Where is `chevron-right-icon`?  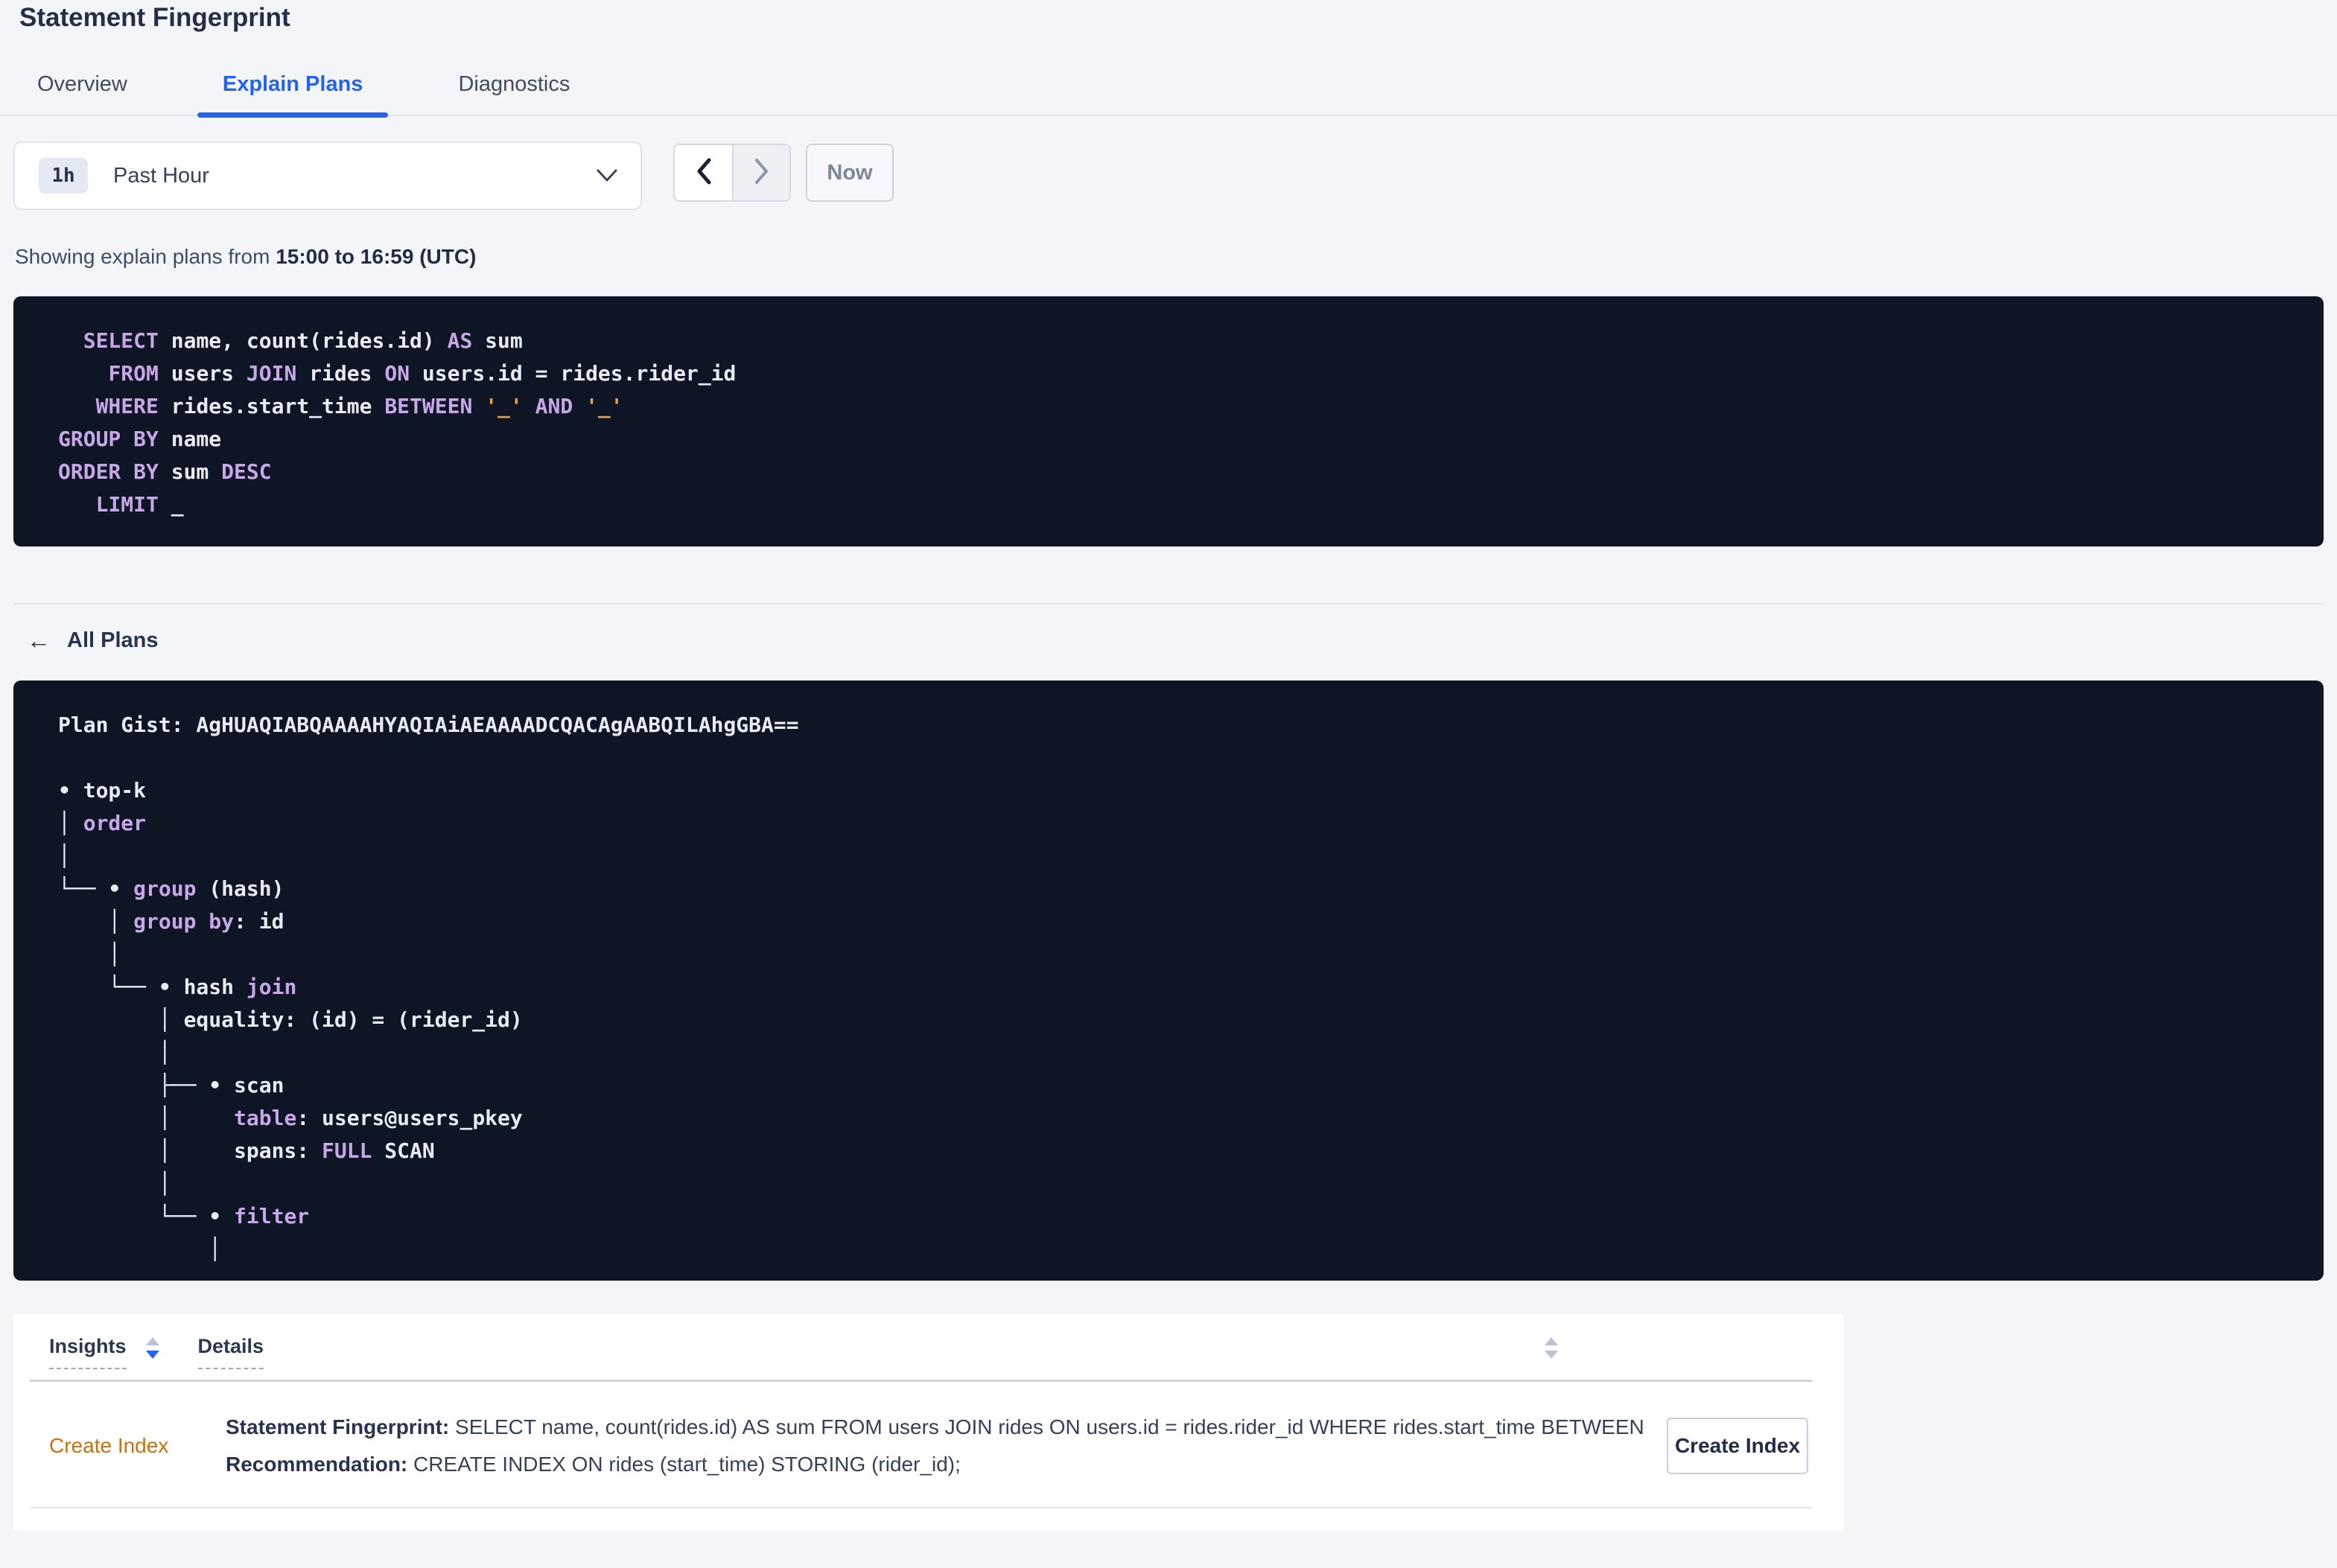
chevron-right-icon is located at coordinates (762, 173).